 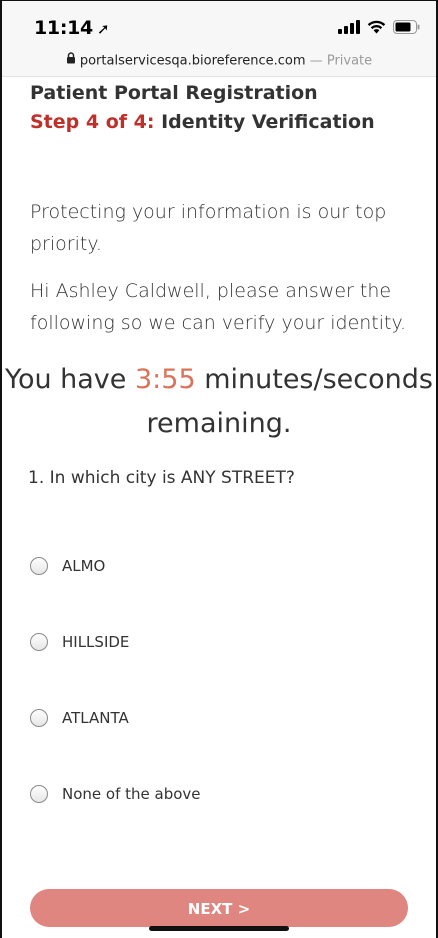 What do you see at coordinates (95, 718) in the screenshot?
I see `answer-label: ATLANTA` at bounding box center [95, 718].